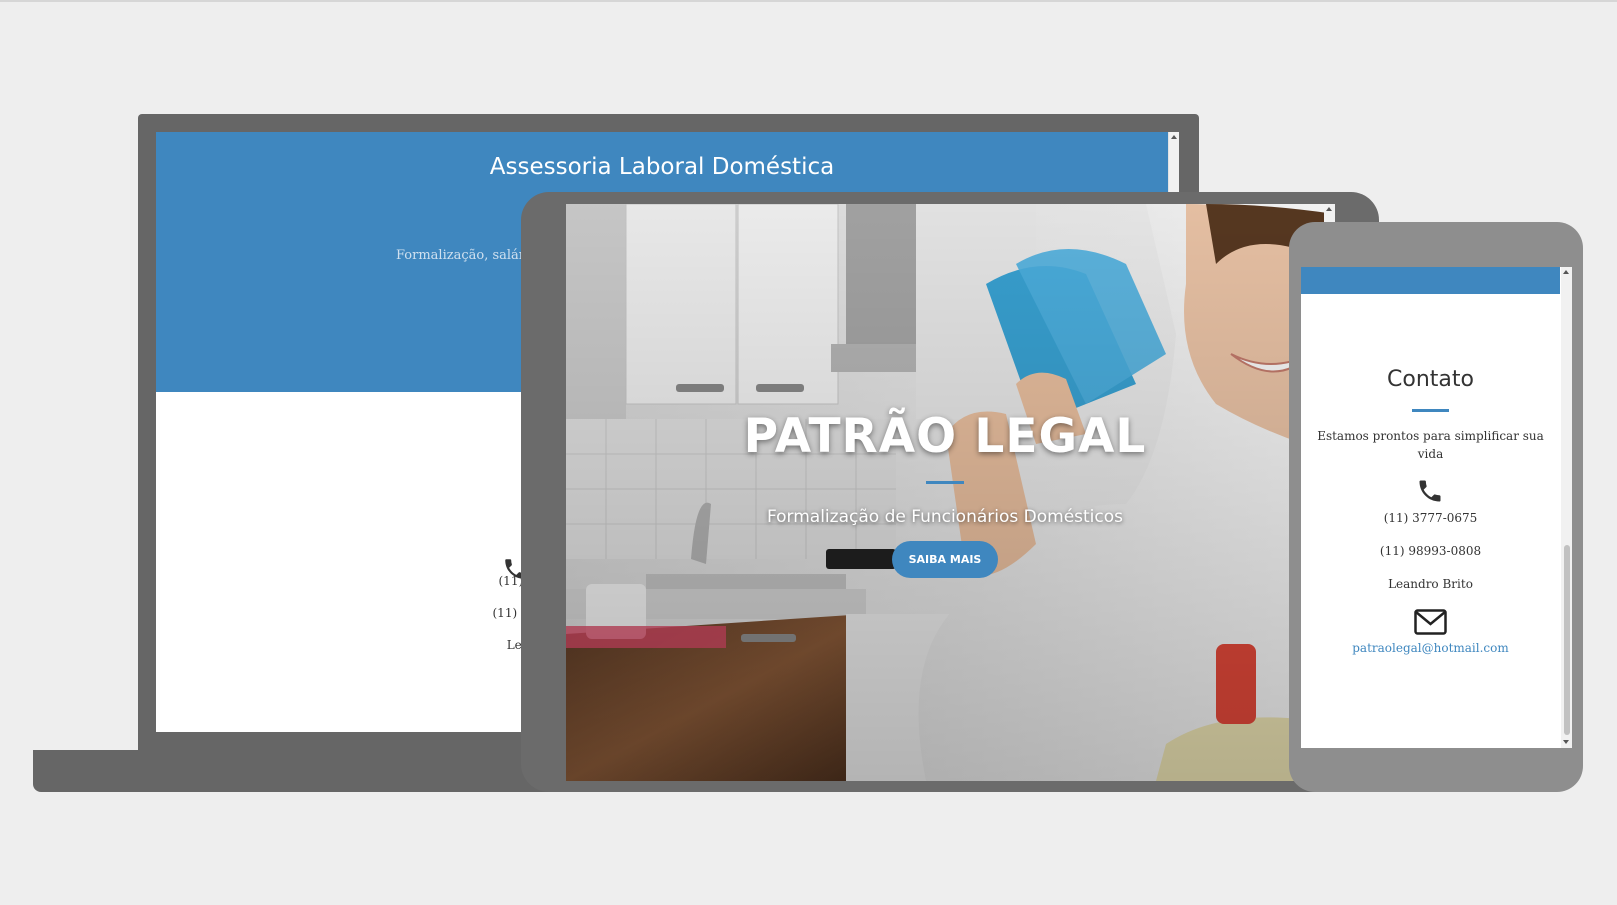 This screenshot has width=1617, height=905. What do you see at coordinates (945, 482) in the screenshot?
I see `hero-divider` at bounding box center [945, 482].